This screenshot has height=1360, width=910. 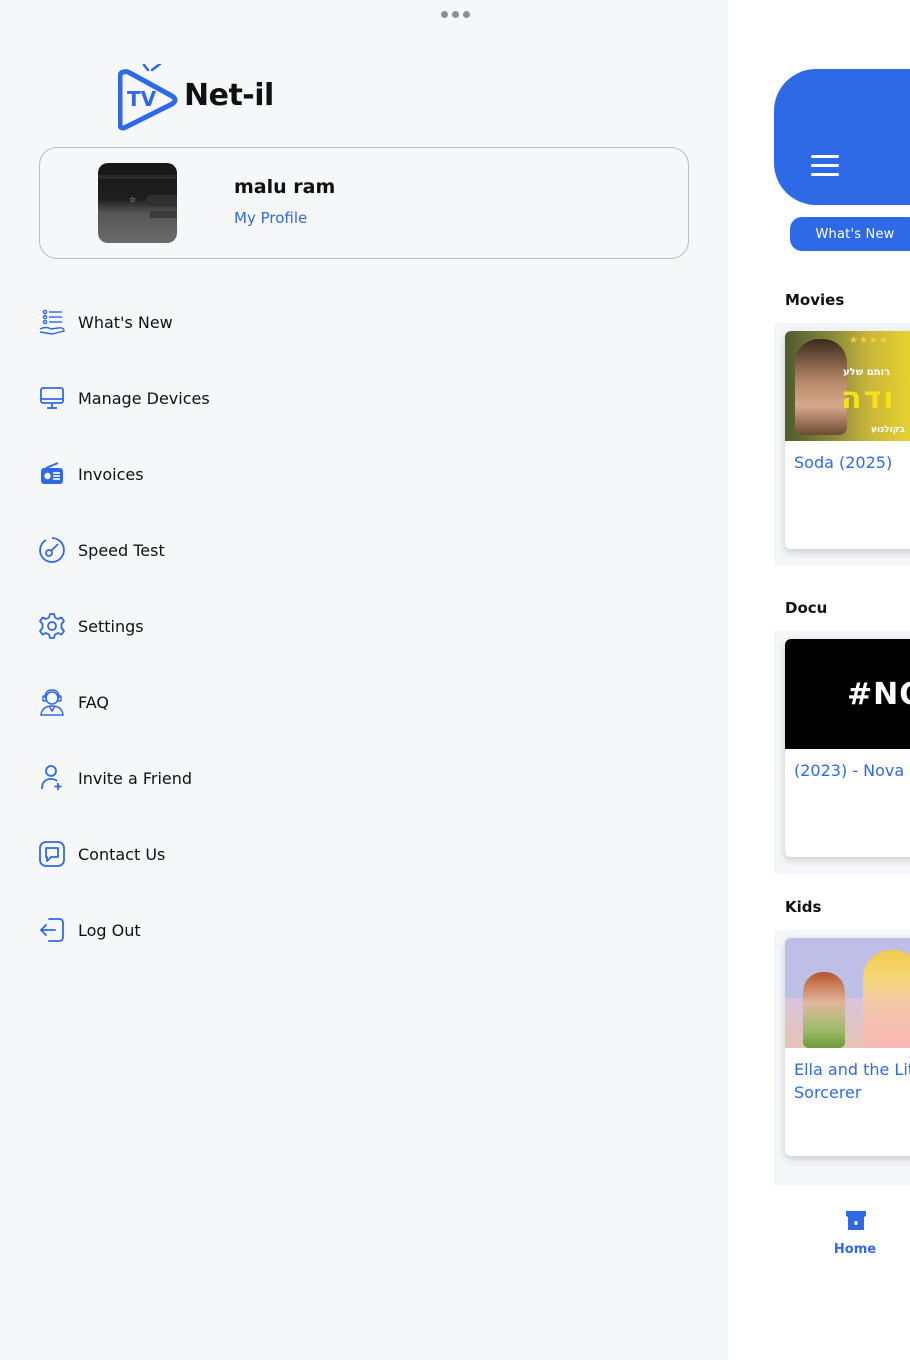 What do you see at coordinates (843, 462) in the screenshot?
I see `movie-card-title: Soda (2025)` at bounding box center [843, 462].